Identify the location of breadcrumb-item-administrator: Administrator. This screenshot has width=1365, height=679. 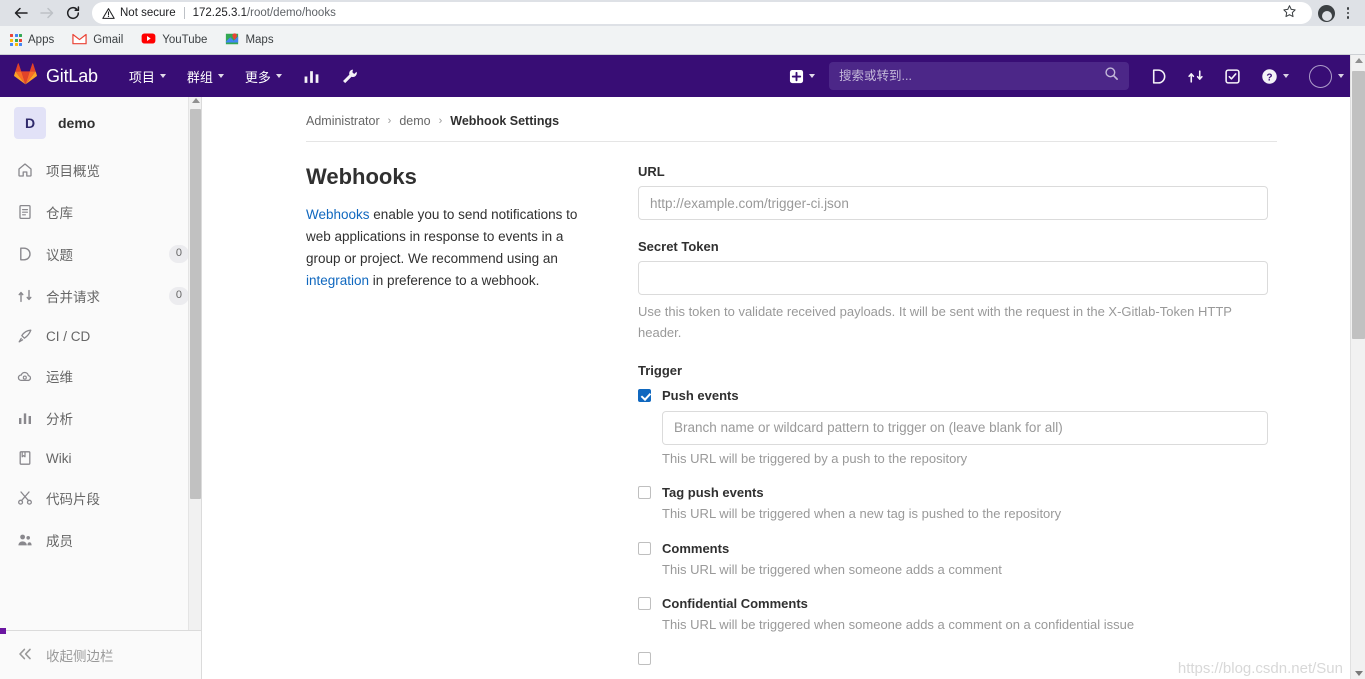
(343, 121).